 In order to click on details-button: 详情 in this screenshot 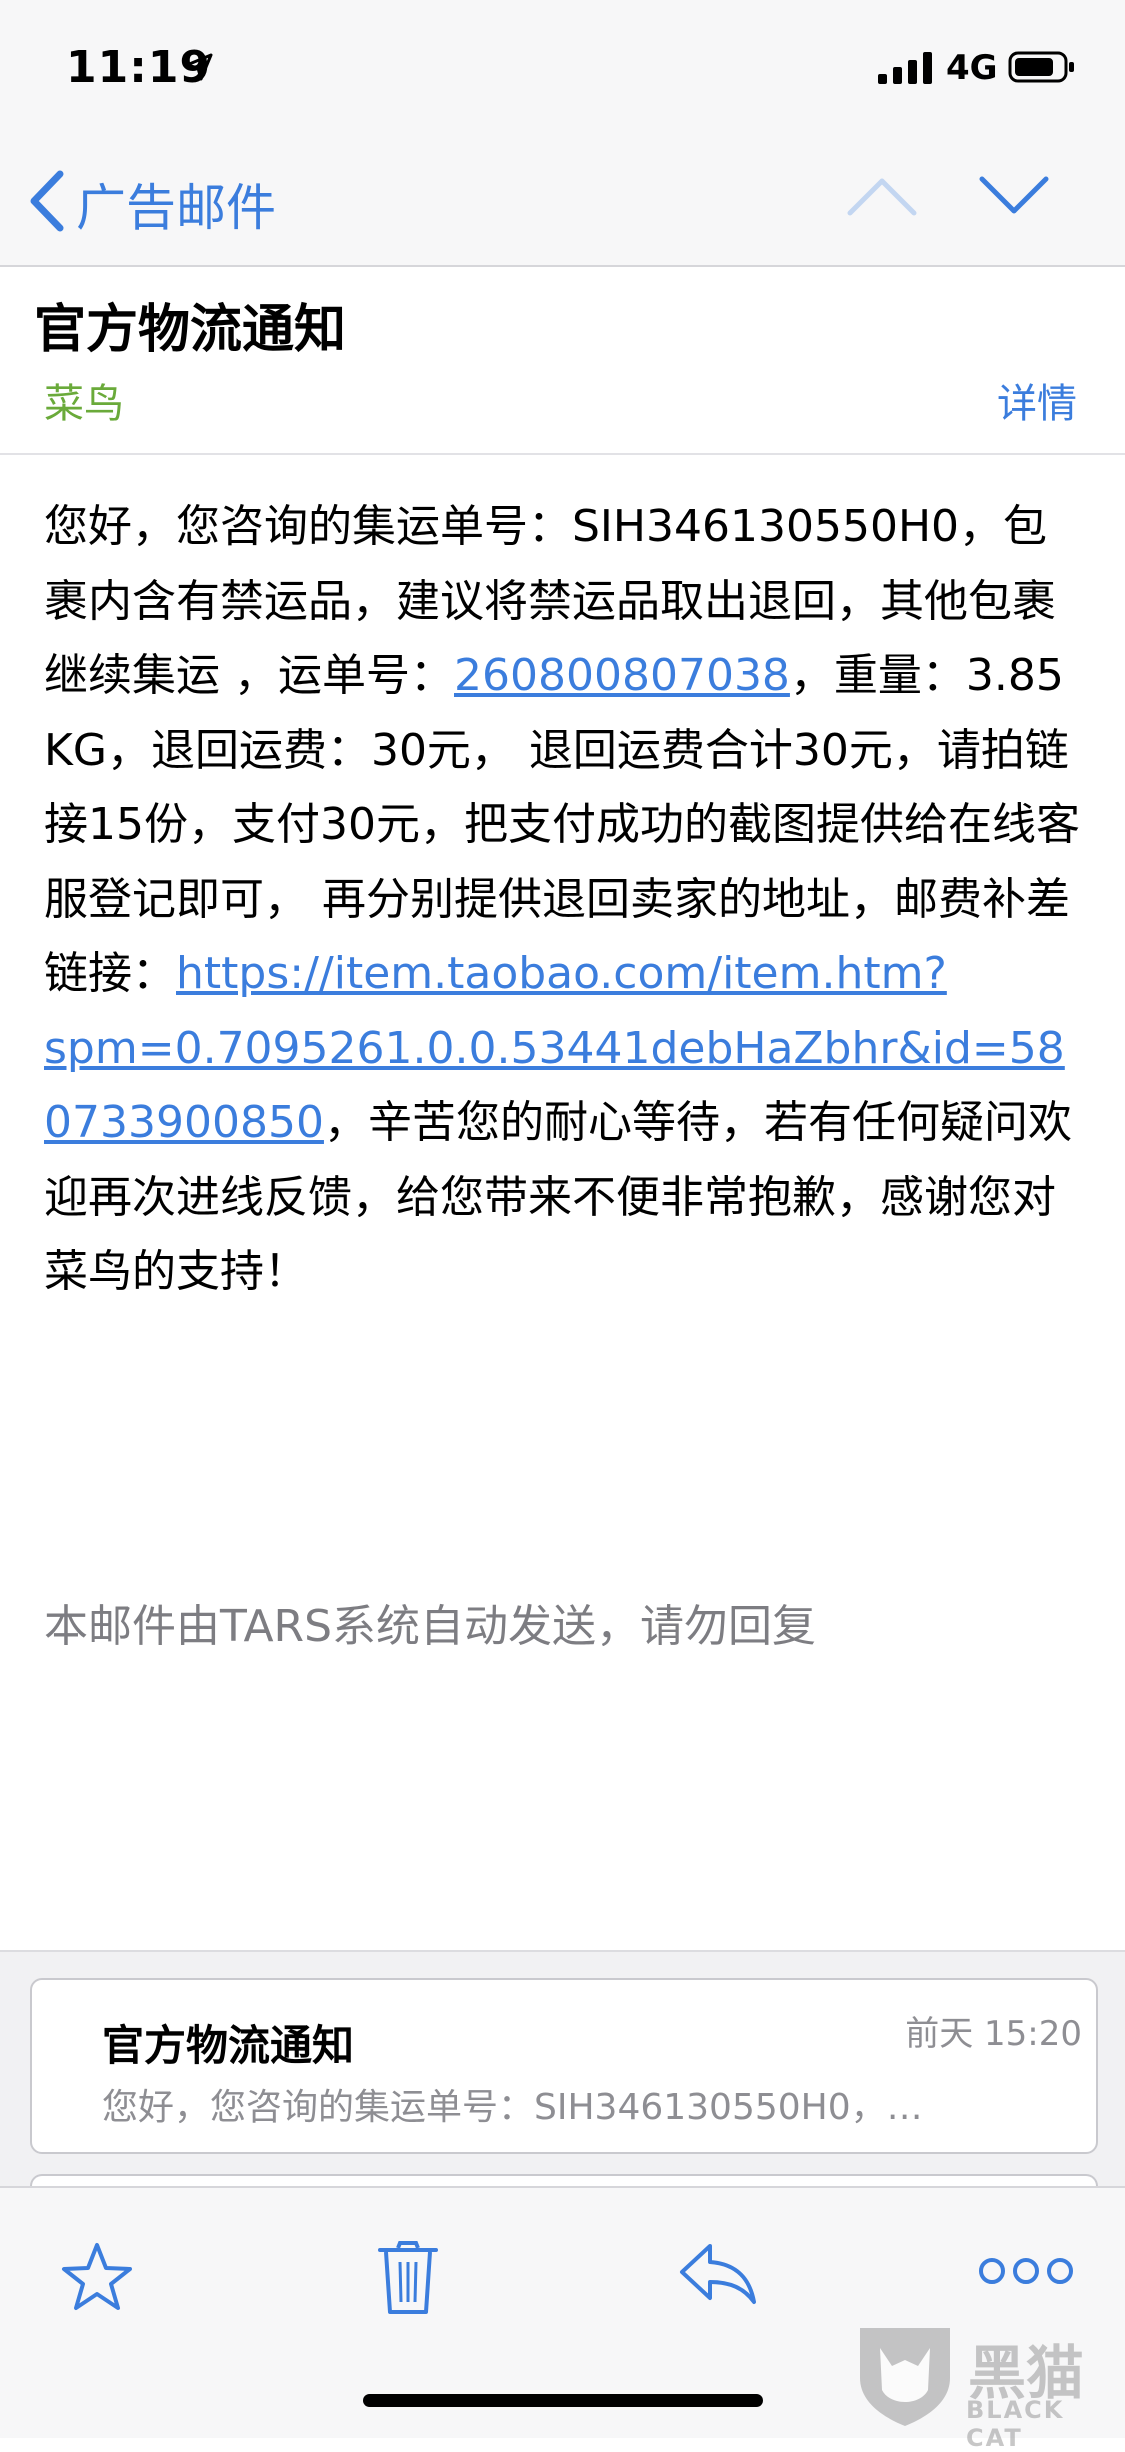, I will do `click(1037, 400)`.